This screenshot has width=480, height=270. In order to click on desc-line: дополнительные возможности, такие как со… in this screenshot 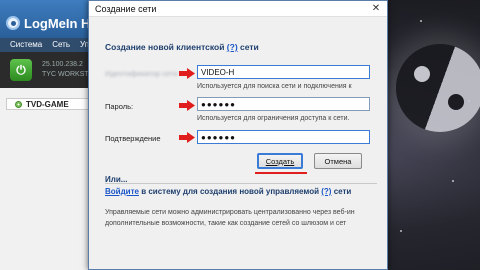, I will do `click(226, 223)`.